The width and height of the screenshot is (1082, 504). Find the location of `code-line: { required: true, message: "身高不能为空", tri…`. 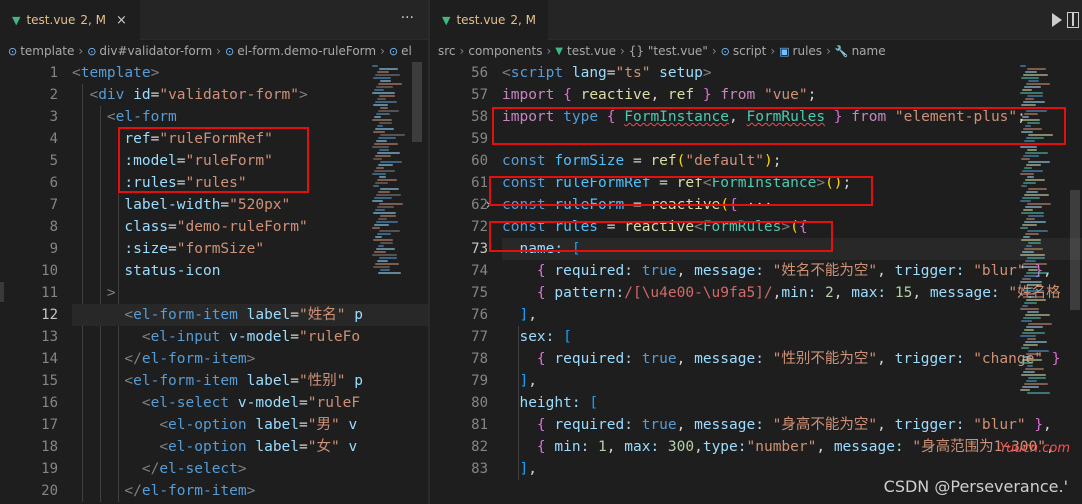

code-line: { required: true, message: "身高不能为空", tri… is located at coordinates (792, 425).